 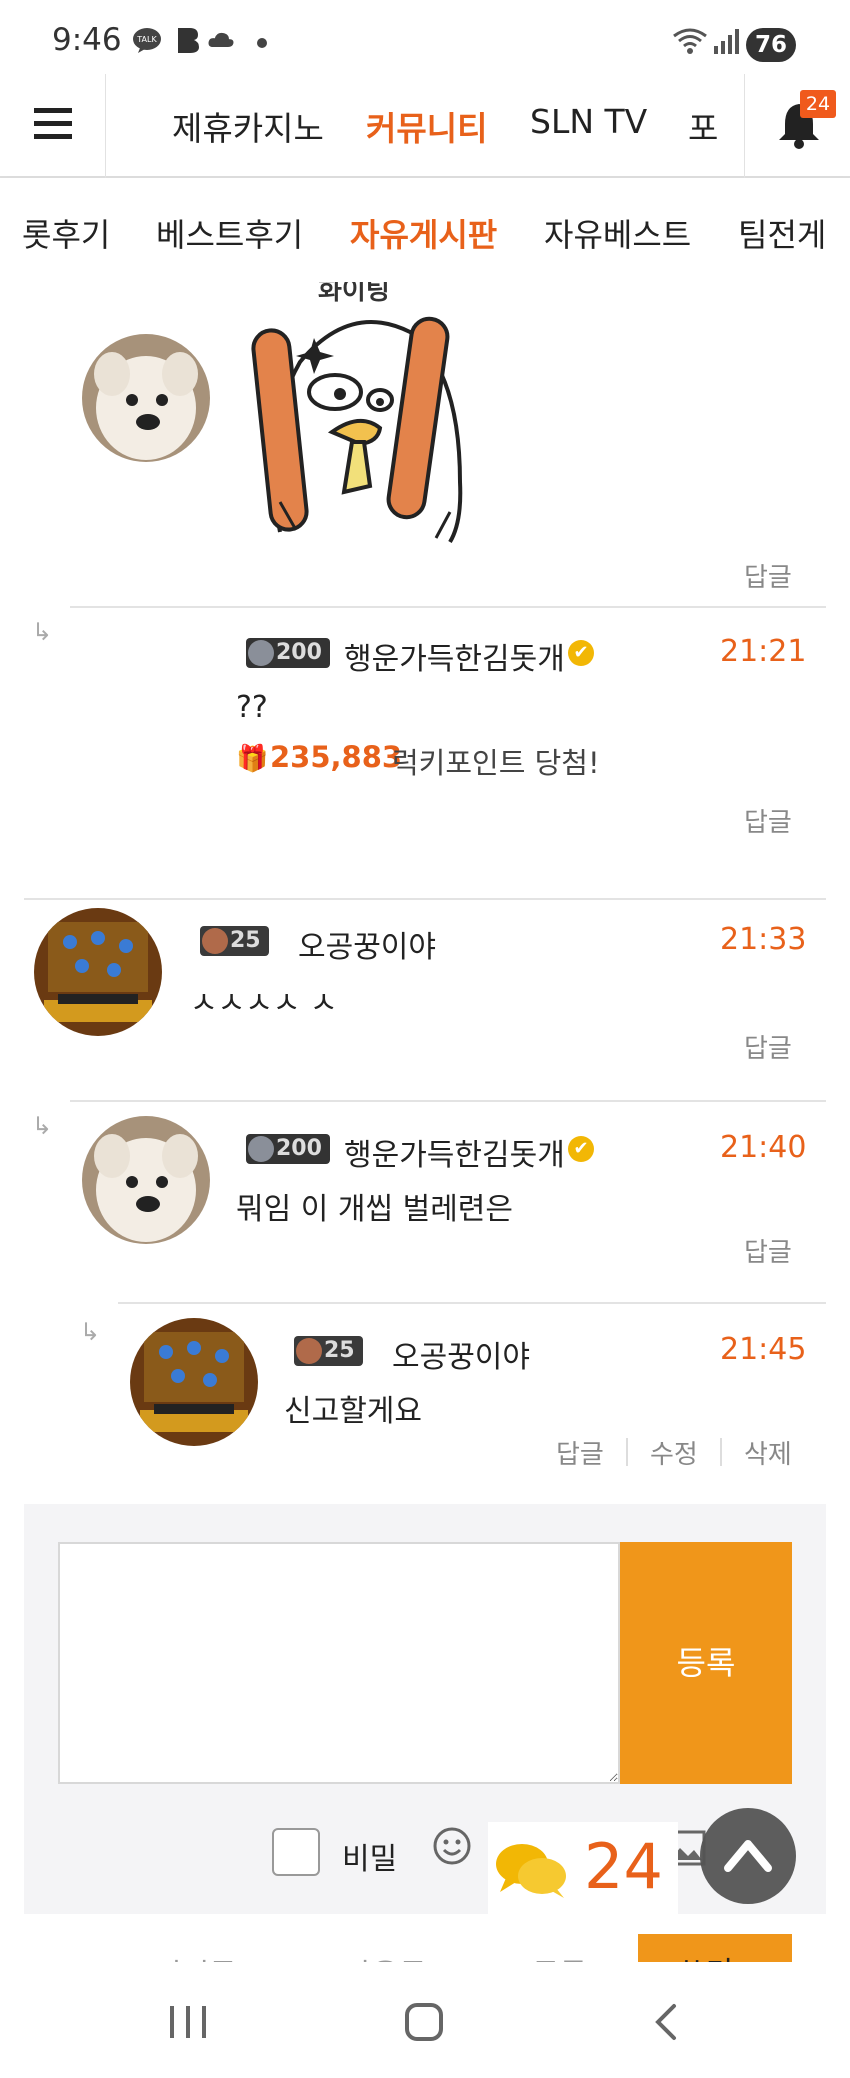 What do you see at coordinates (262, 43) in the screenshot?
I see `dot-icon` at bounding box center [262, 43].